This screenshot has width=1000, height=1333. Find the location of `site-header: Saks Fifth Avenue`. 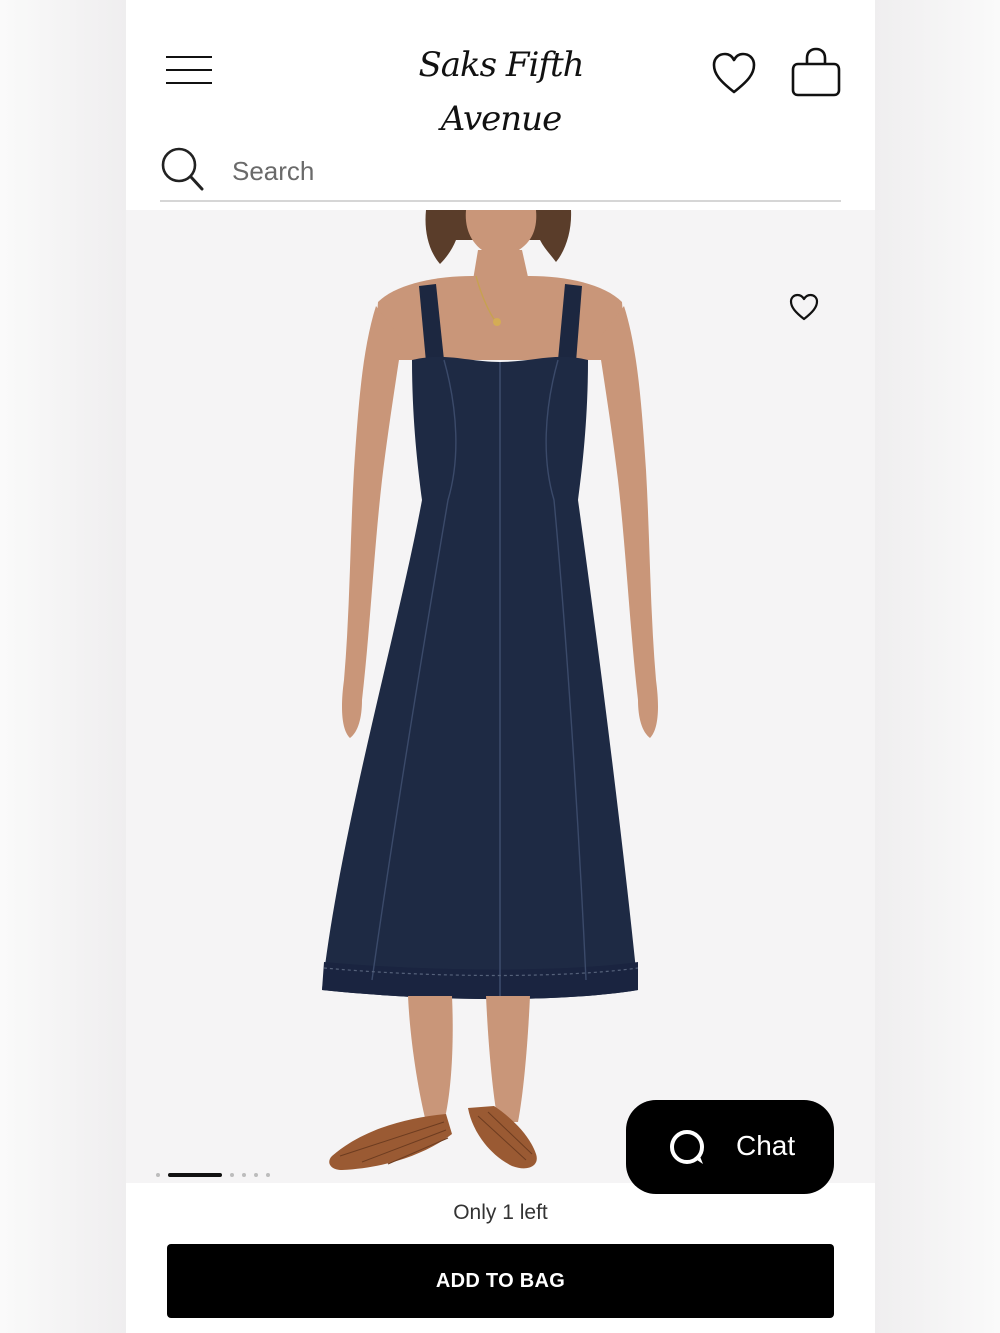

site-header: Saks Fifth Avenue is located at coordinates (500, 105).